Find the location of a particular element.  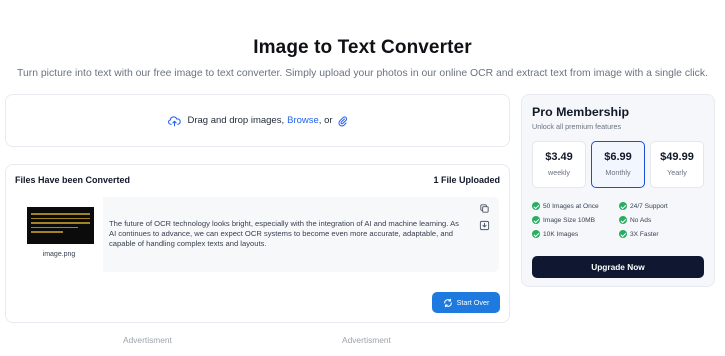

feature-label: 10K Images is located at coordinates (561, 234).